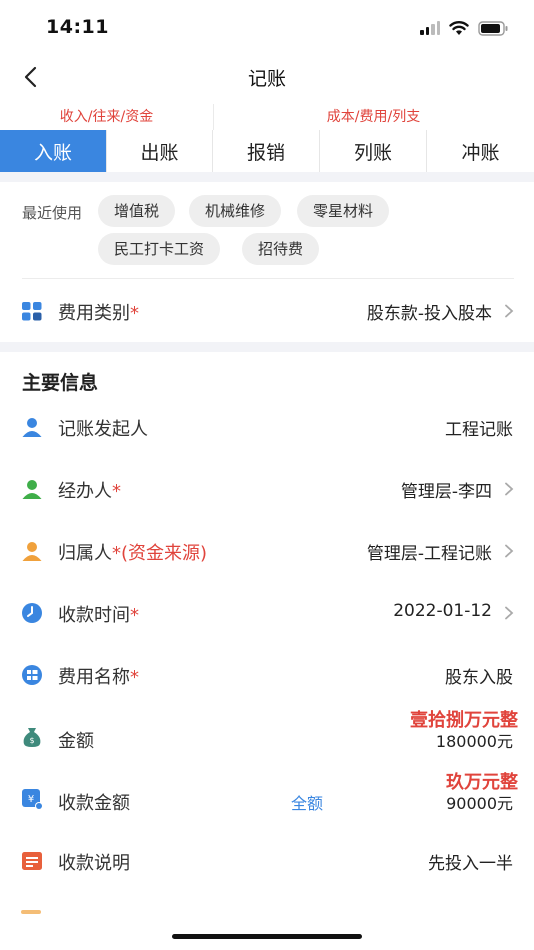 The width and height of the screenshot is (534, 950). I want to click on full-amount-button: 全额, so click(307, 802).